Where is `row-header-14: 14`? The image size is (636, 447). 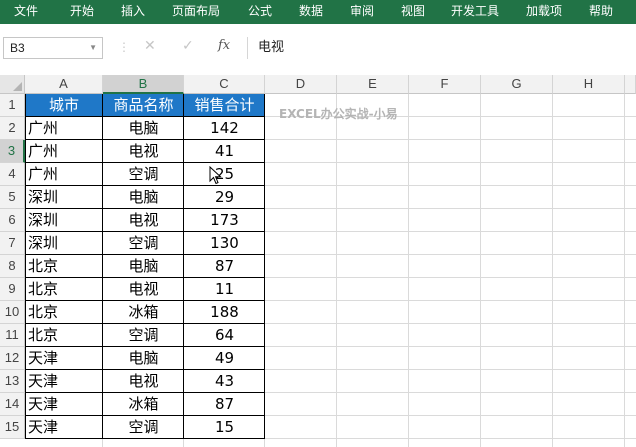 row-header-14: 14 is located at coordinates (12, 404).